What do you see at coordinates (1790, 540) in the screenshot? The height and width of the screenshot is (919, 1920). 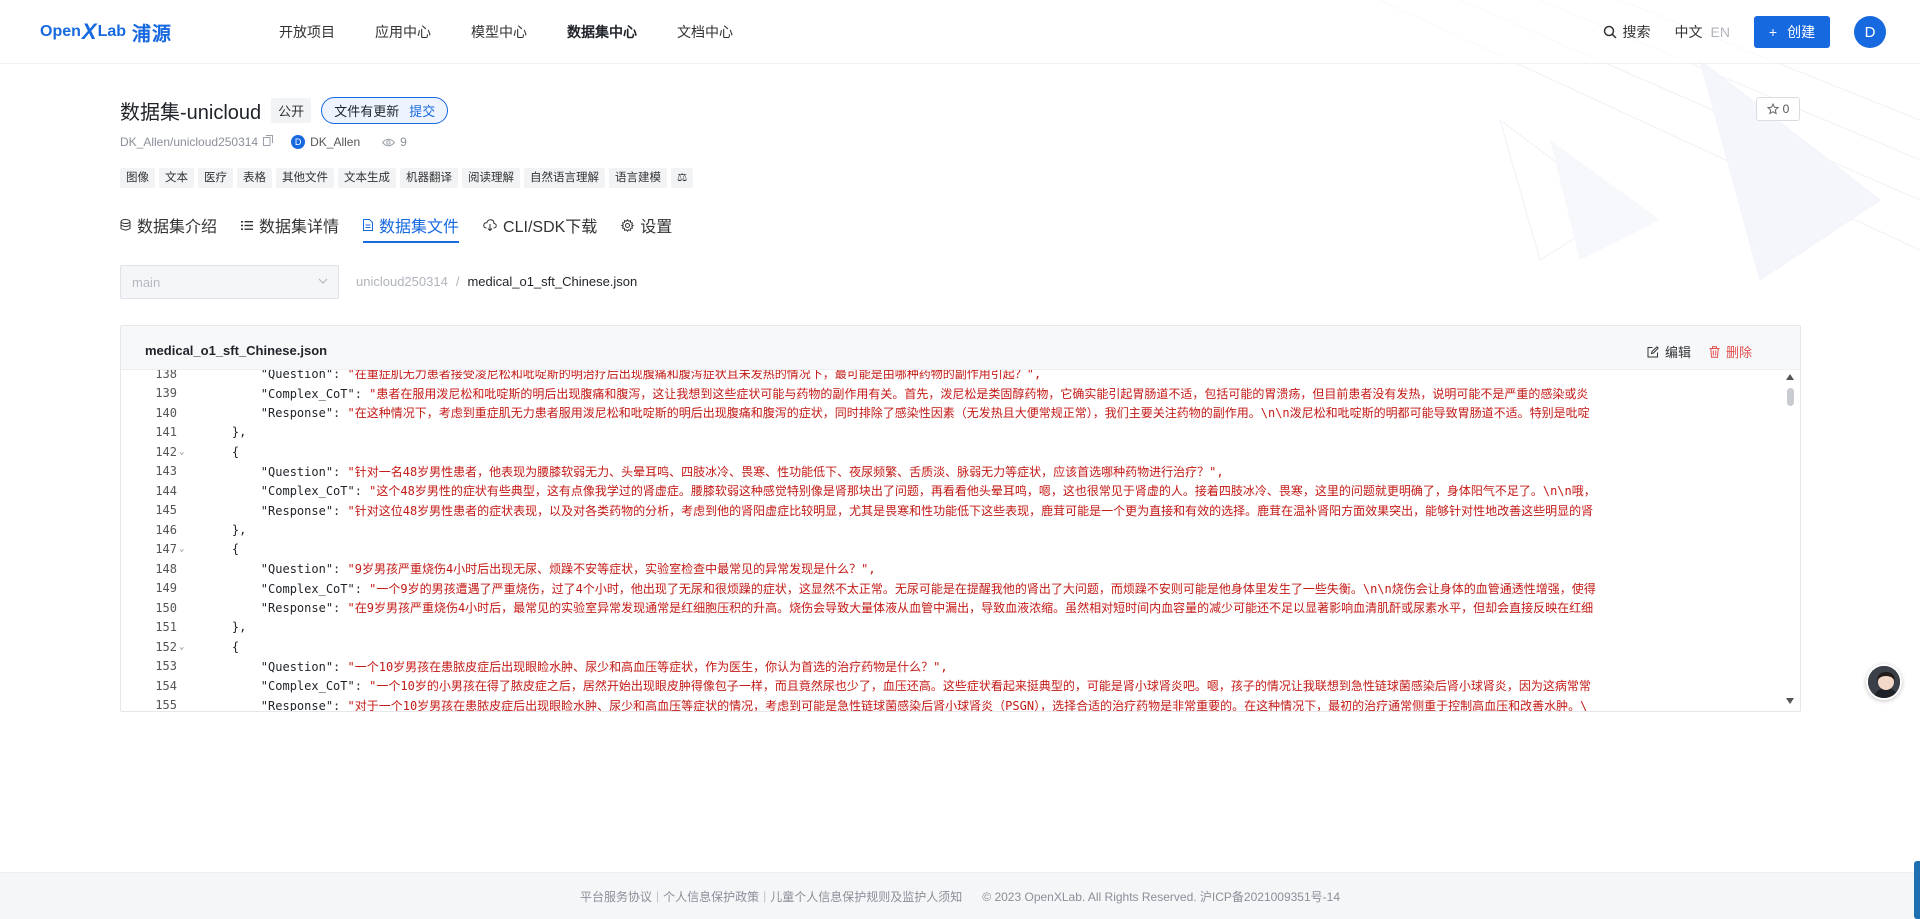 I see `vertical-scrollbar` at bounding box center [1790, 540].